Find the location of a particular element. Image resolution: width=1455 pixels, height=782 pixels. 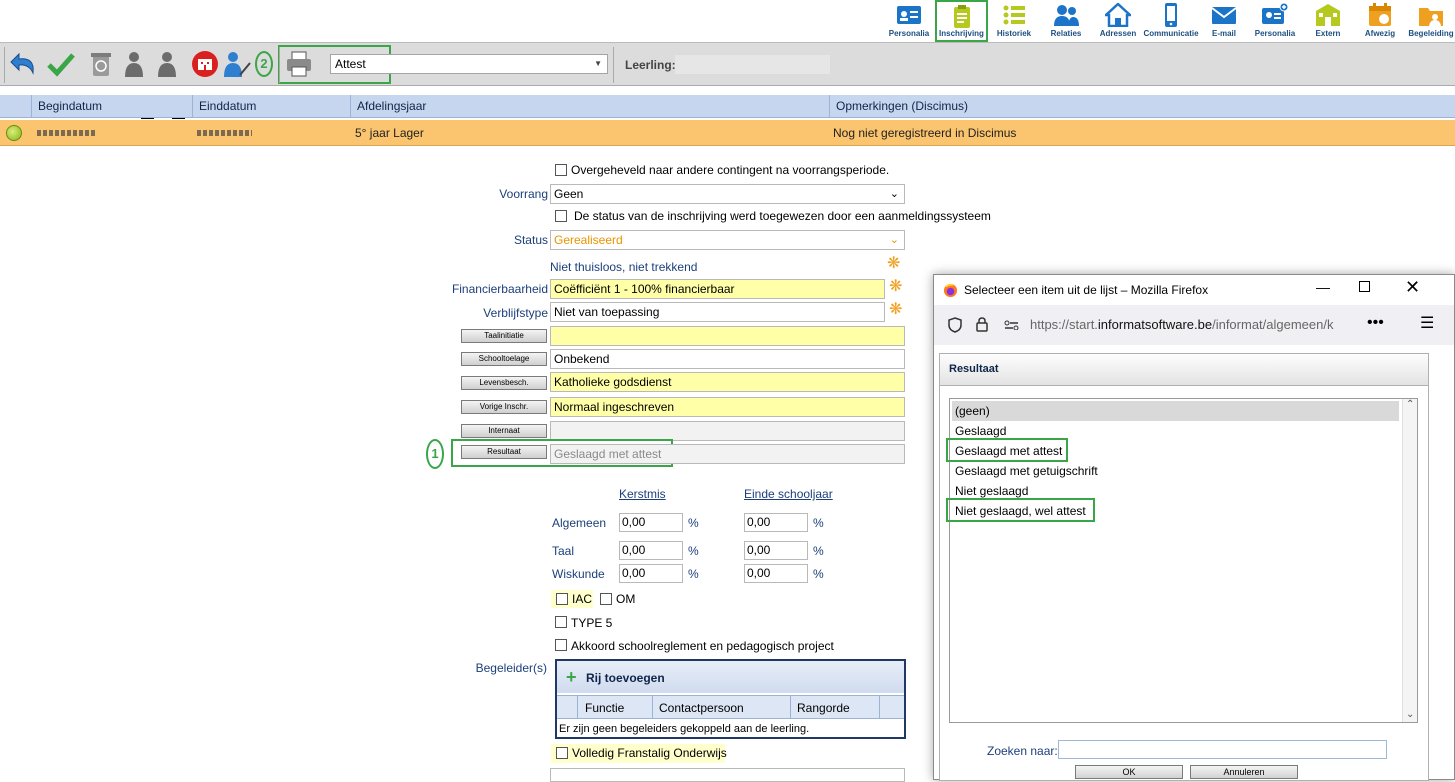

scroll-down-icon: ⌄ is located at coordinates (1410, 714).